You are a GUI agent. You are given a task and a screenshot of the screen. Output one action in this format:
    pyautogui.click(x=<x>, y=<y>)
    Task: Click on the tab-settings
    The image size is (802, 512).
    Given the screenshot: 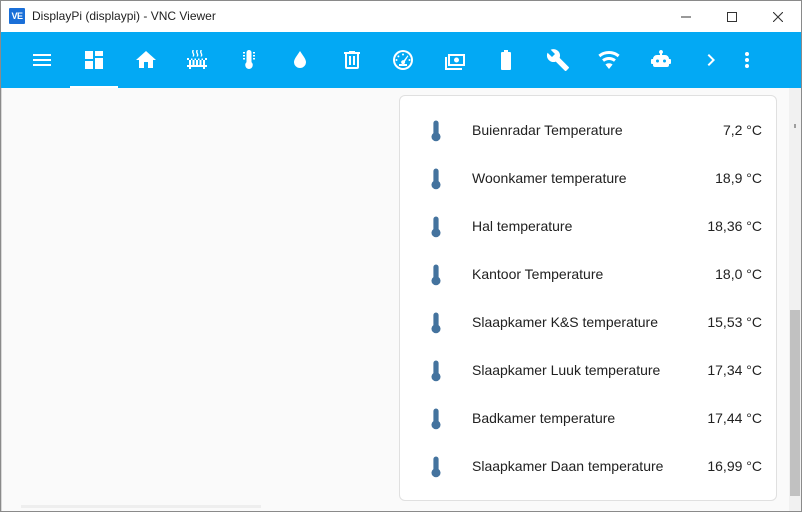 What is the action you would take?
    pyautogui.click(x=558, y=60)
    